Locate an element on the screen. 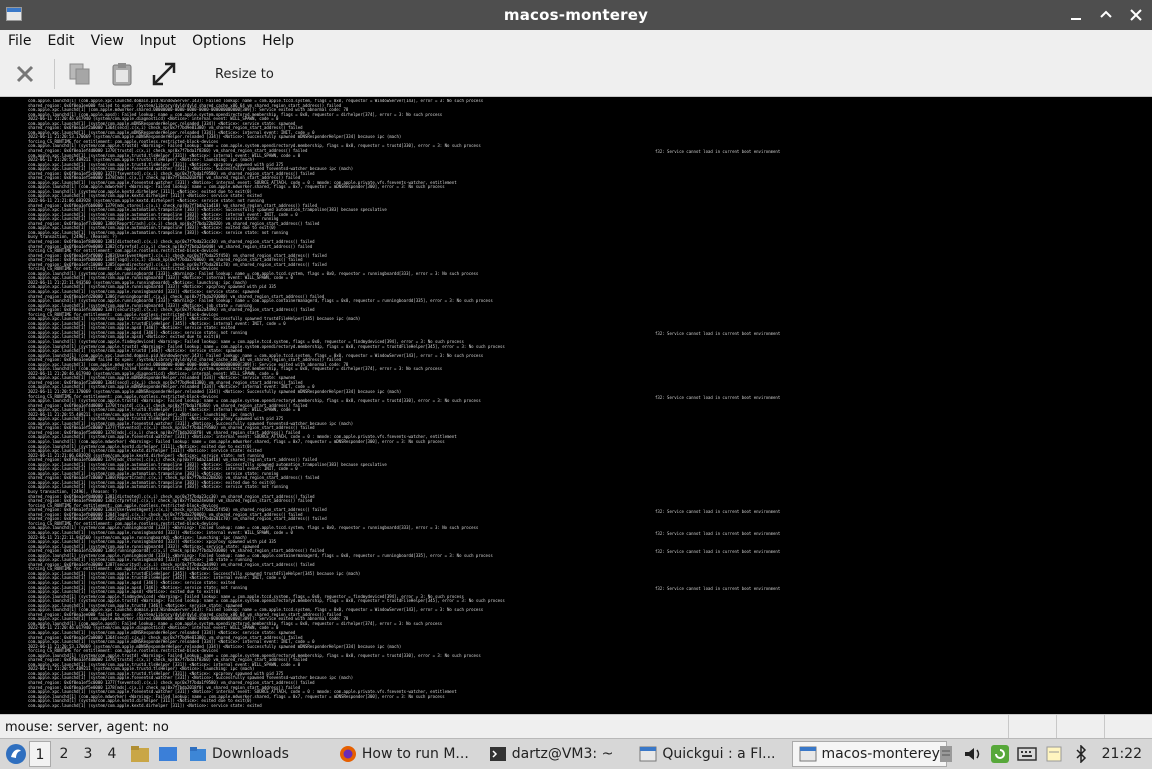  task-terminal: dartz@VM3: ~ is located at coordinates (551, 754).